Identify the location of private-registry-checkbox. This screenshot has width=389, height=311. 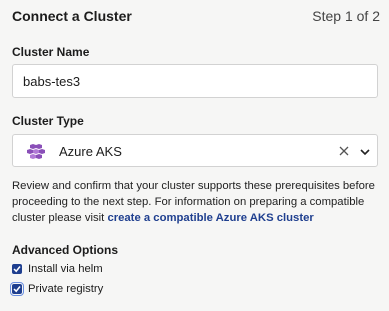
(17, 289).